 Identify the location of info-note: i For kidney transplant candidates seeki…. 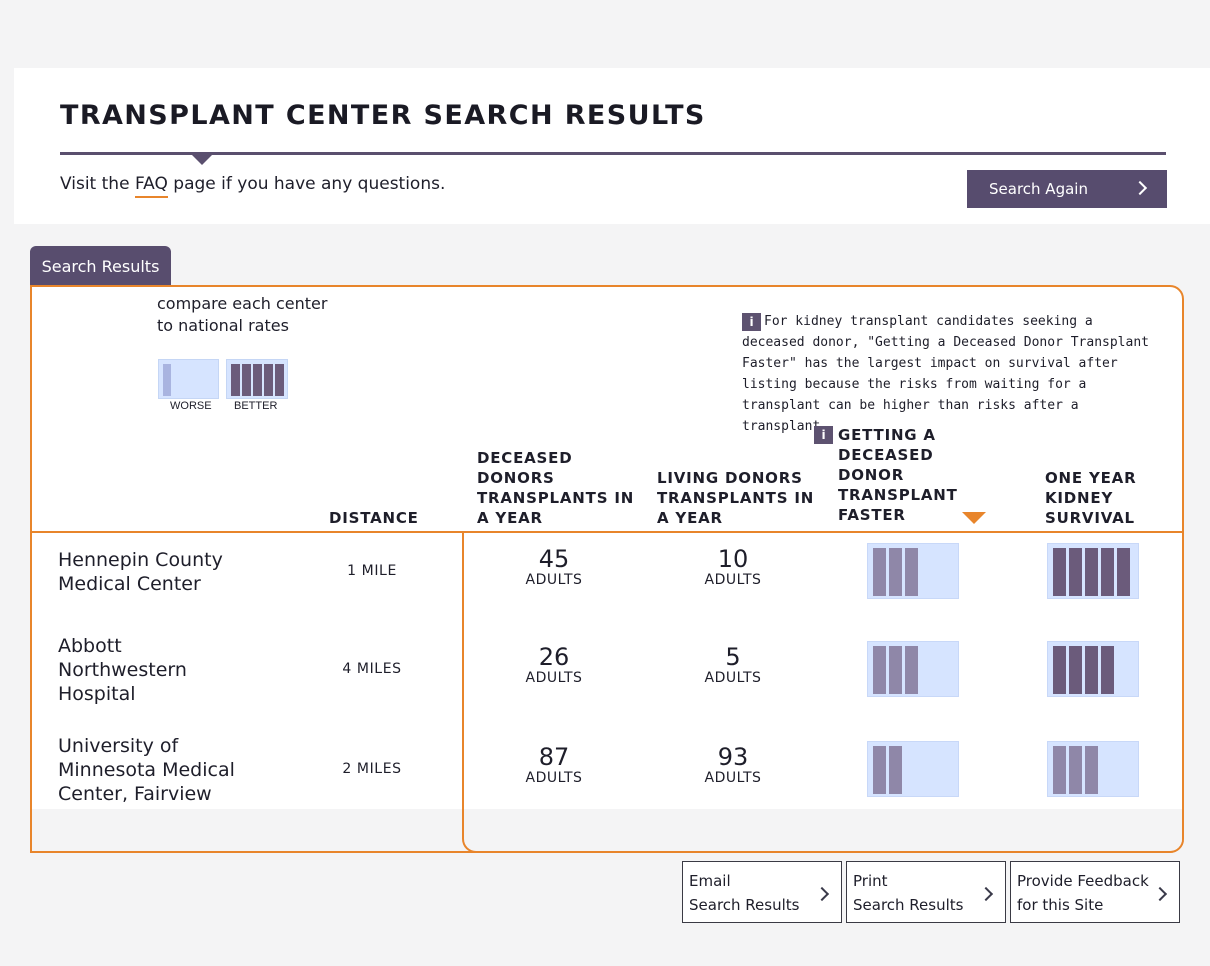
(947, 374).